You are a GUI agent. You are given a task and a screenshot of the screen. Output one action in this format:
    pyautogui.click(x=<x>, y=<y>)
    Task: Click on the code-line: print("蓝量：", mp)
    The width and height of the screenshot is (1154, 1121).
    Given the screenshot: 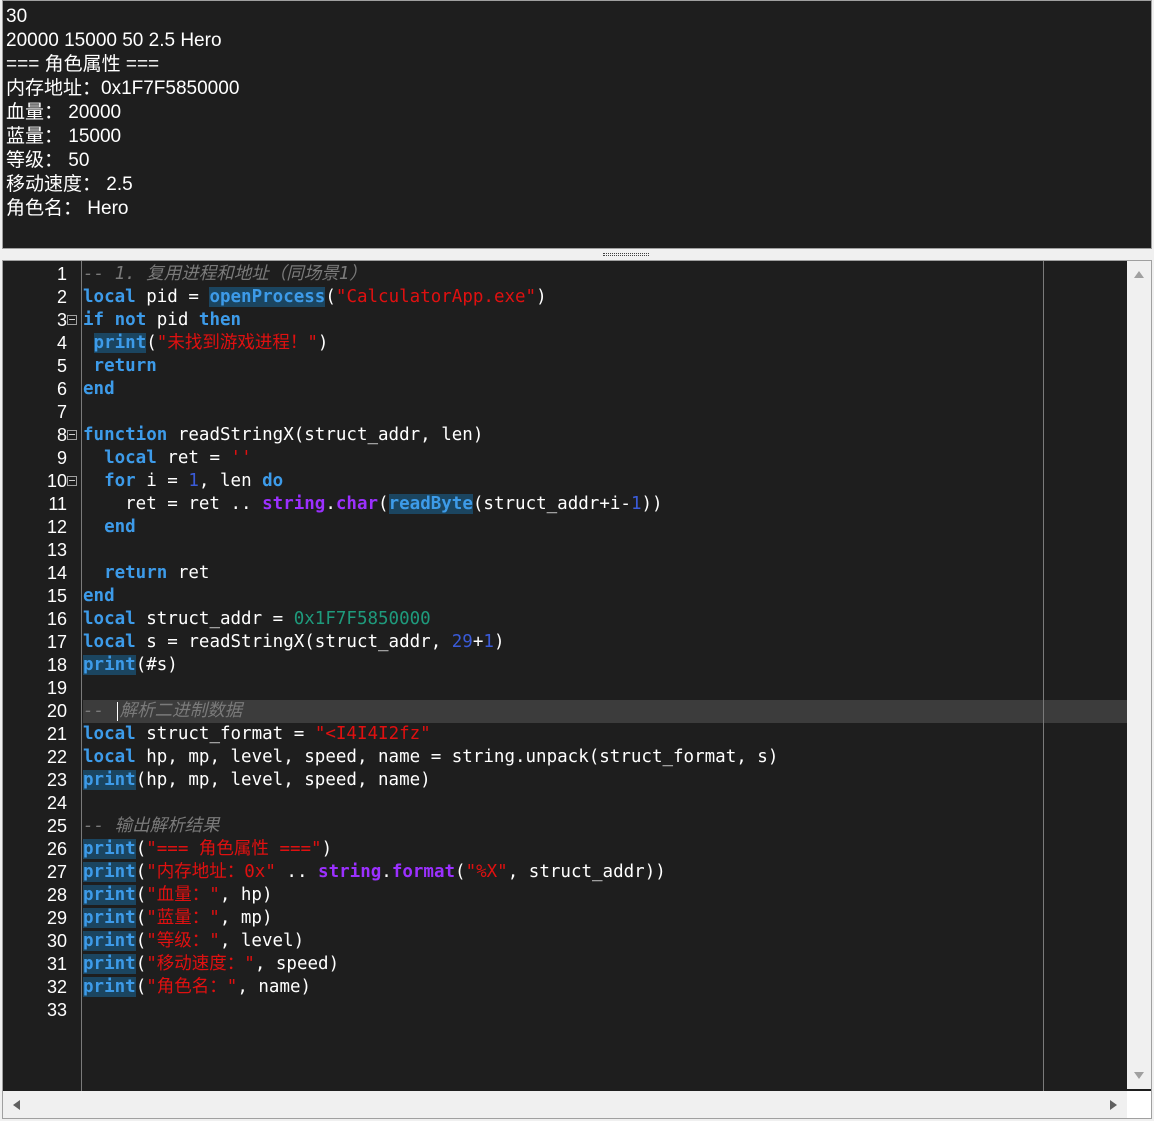 What is the action you would take?
    pyautogui.click(x=605, y=918)
    